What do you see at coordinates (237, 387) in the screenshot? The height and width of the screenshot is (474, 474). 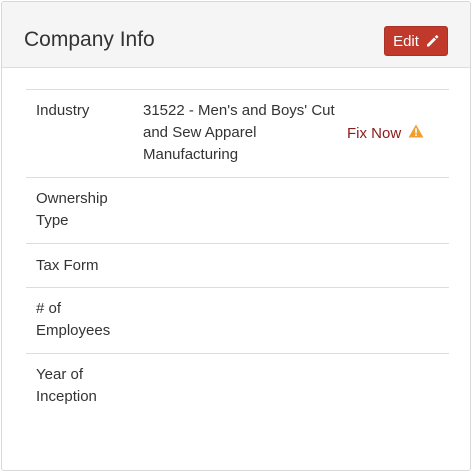 I see `table-row-year-of-inception: Year of Inception` at bounding box center [237, 387].